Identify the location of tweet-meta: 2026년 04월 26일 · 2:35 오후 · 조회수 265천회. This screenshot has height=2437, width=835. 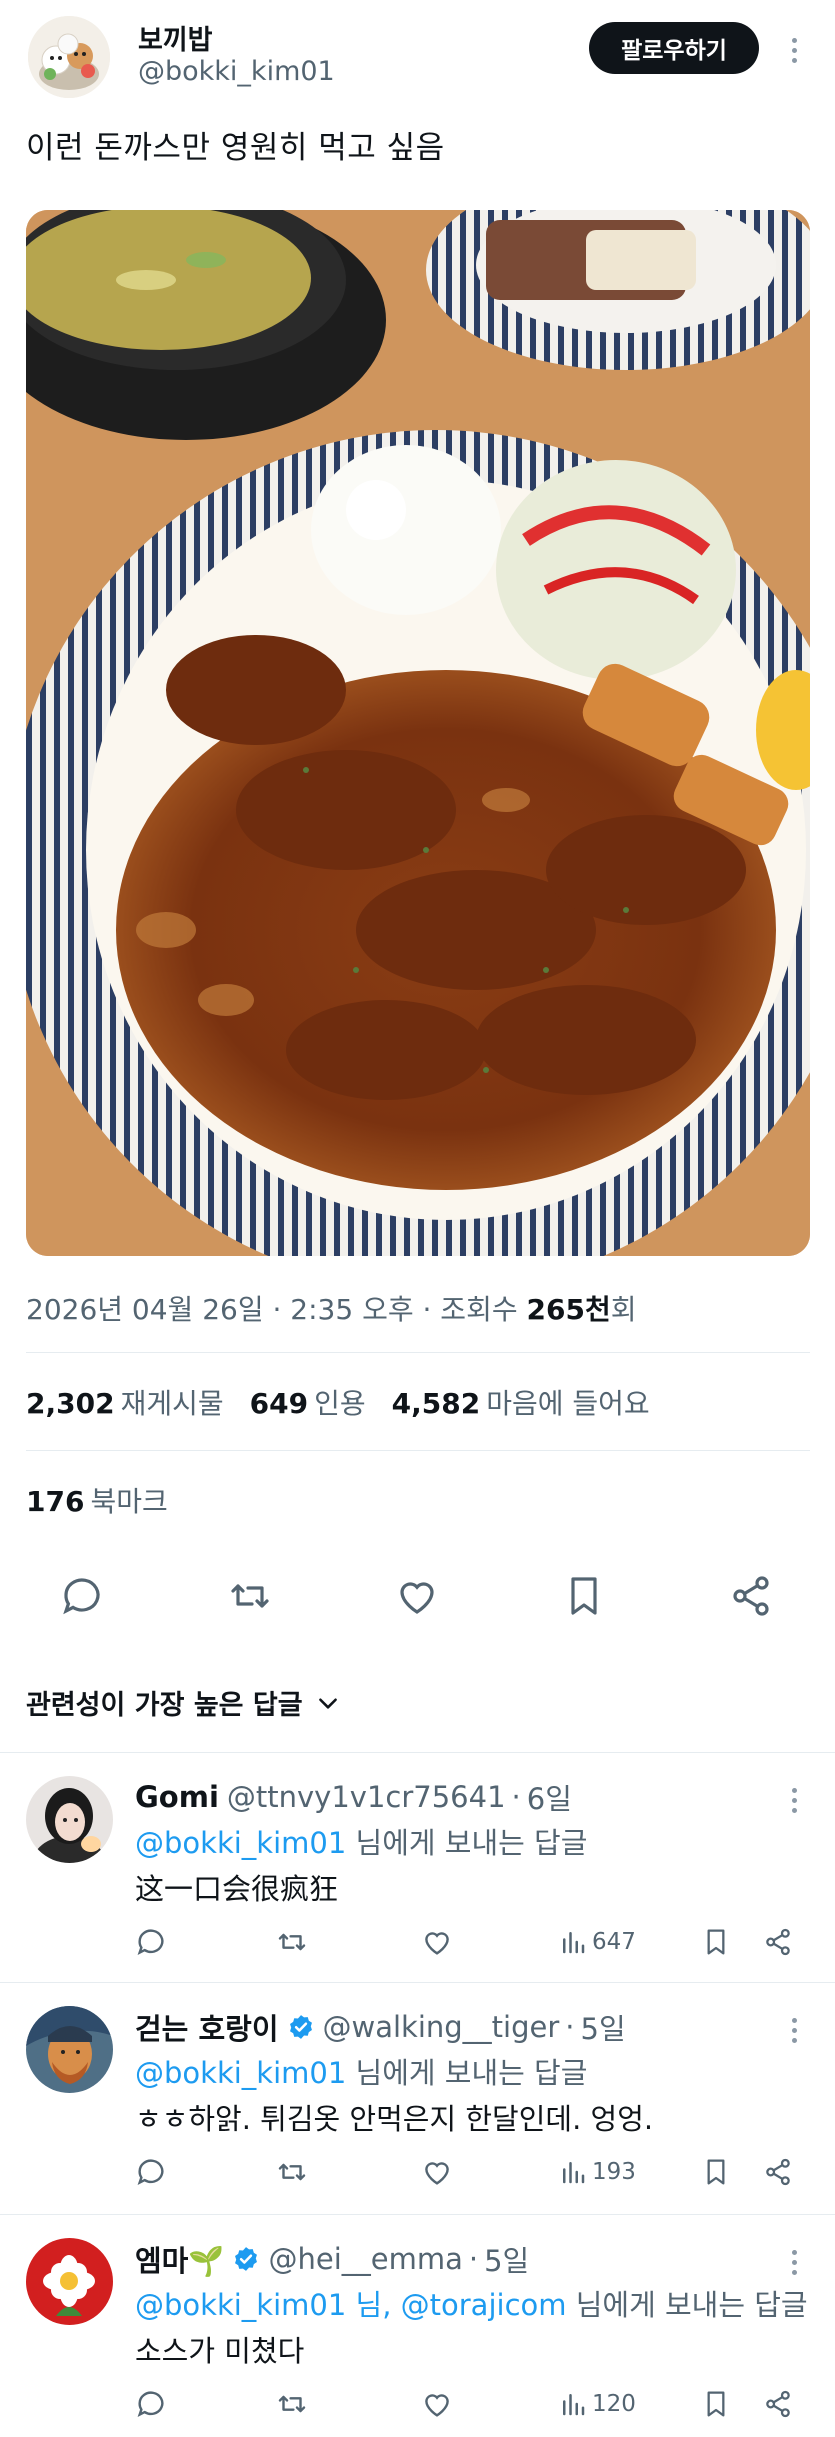
(331, 1308).